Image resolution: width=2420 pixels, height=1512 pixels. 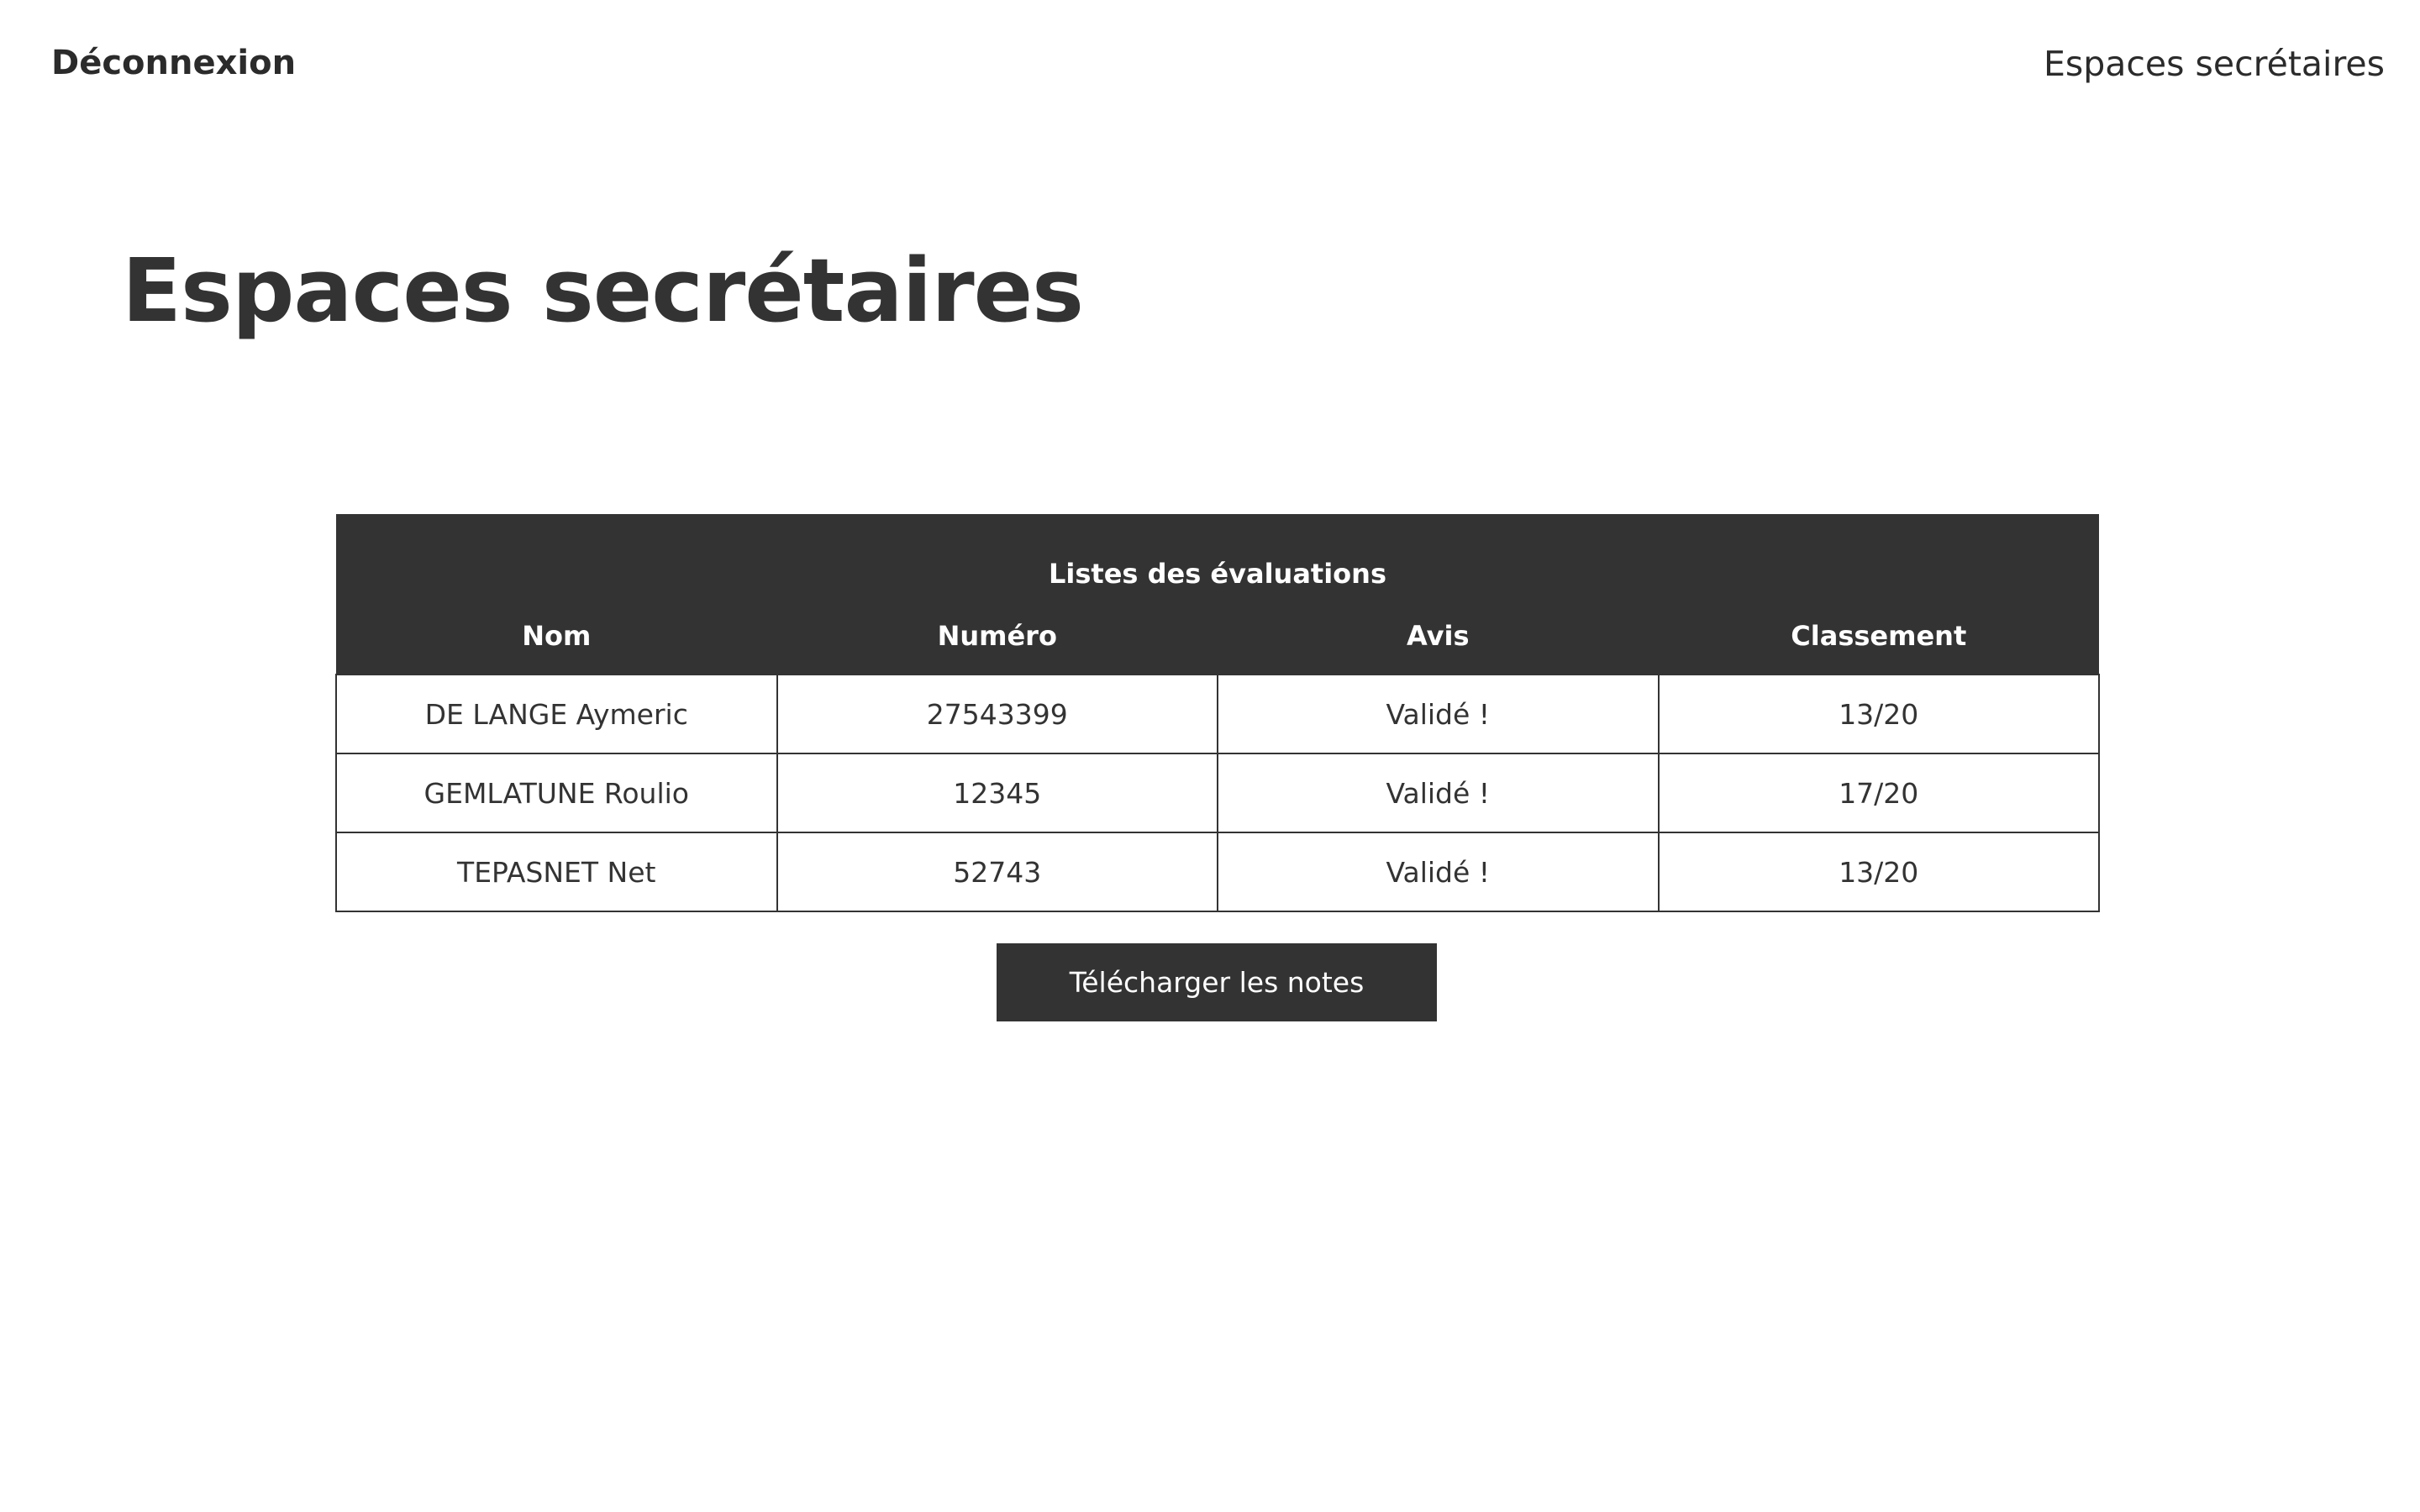 I want to click on cell-numero: 27543399, so click(x=997, y=714).